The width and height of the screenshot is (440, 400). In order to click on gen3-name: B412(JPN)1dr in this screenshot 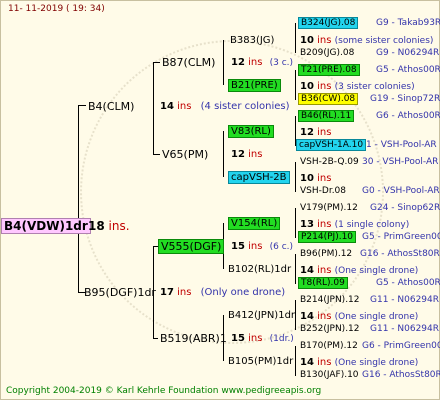, I will do `click(261, 315)`.